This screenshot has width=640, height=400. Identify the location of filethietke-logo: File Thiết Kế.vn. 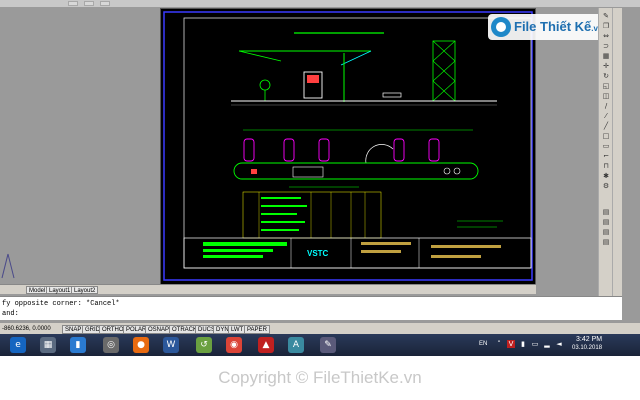
(549, 27).